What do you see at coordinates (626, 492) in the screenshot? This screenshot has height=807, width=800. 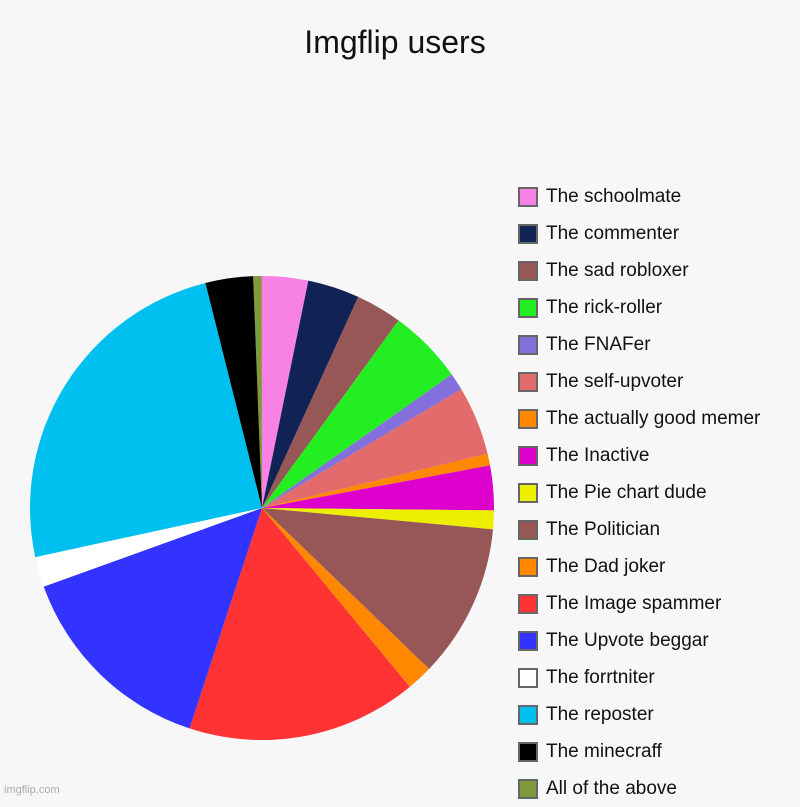 I see `legend-label: The Pie chart dude` at bounding box center [626, 492].